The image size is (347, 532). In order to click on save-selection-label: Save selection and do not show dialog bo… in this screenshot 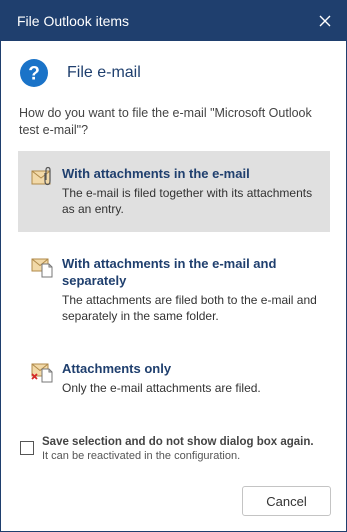, I will do `click(178, 442)`.